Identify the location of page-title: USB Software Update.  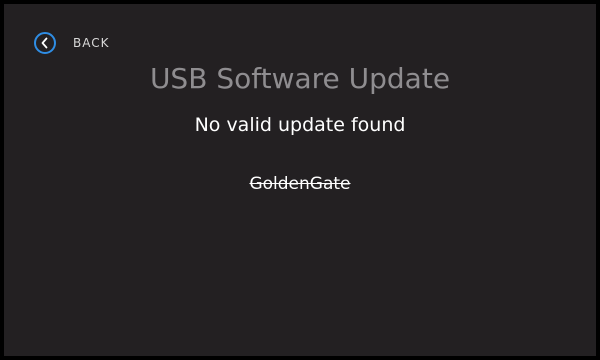
(300, 78).